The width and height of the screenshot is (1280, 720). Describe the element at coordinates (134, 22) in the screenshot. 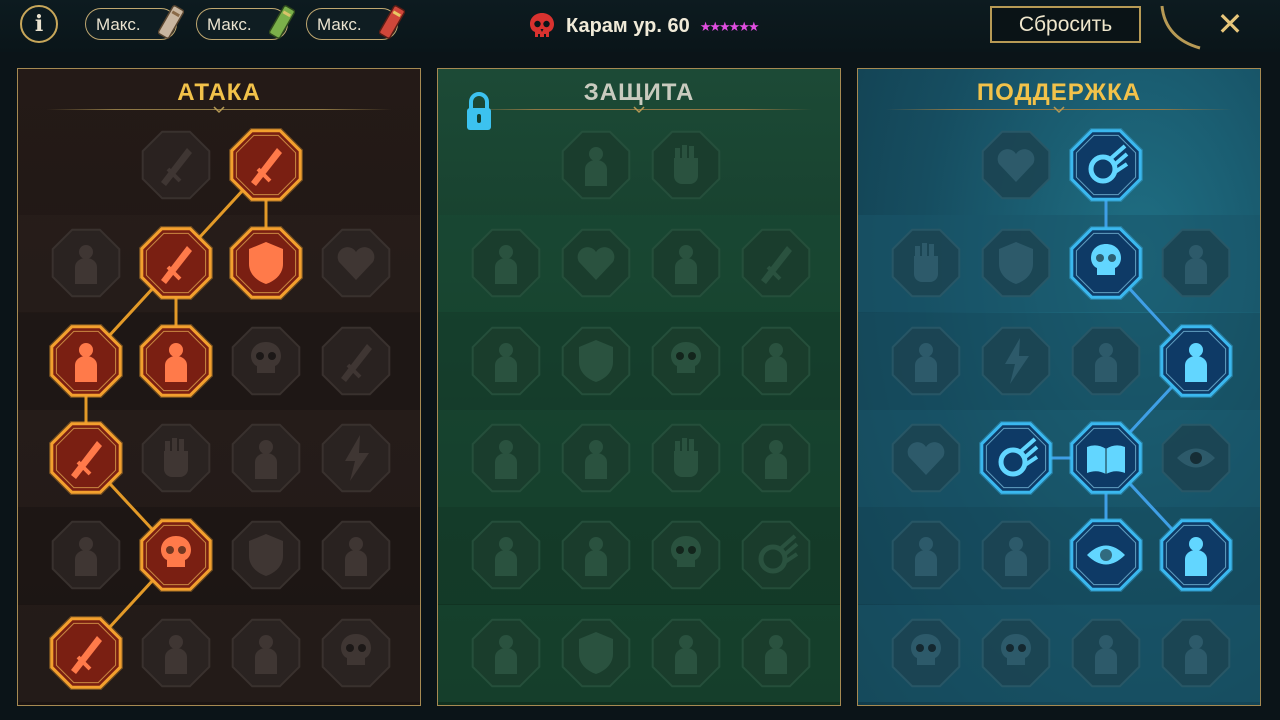

I see `max-tome-button-1: Макс.` at that location.